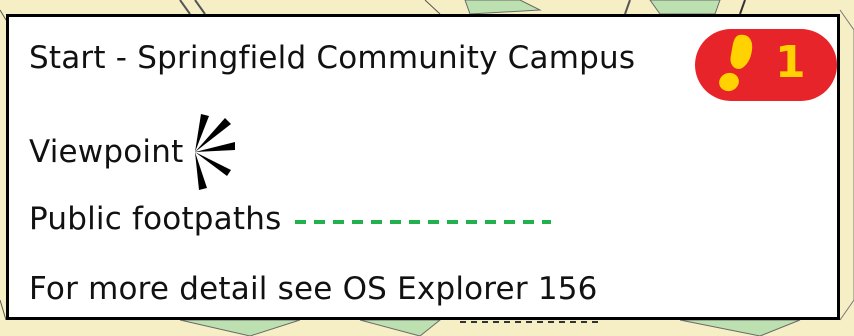 The image size is (854, 336). What do you see at coordinates (106, 152) in the screenshot?
I see `viewpoint-label: Viewpoint` at bounding box center [106, 152].